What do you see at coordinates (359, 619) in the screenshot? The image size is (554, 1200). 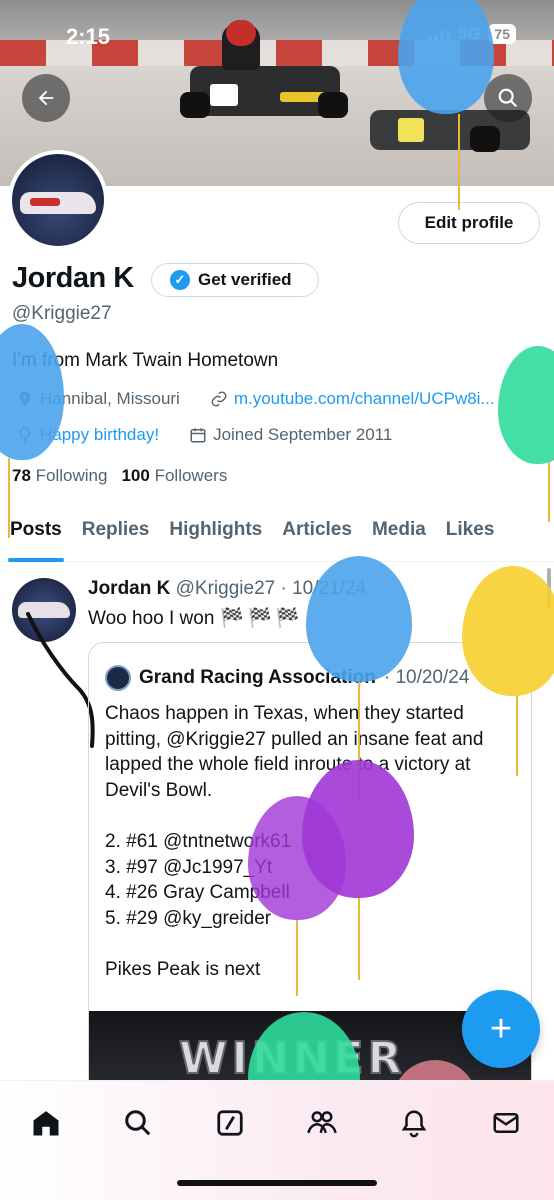 I see `balloon-blue-middle` at bounding box center [359, 619].